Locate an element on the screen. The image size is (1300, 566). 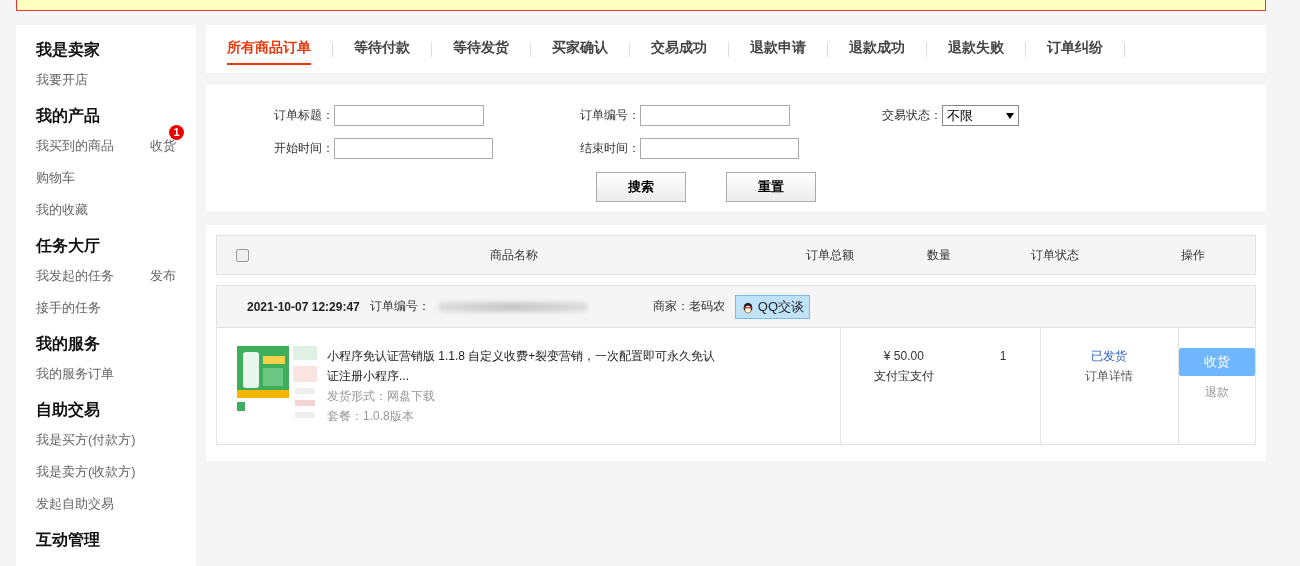
field-label: 开始时间： is located at coordinates (303, 148).